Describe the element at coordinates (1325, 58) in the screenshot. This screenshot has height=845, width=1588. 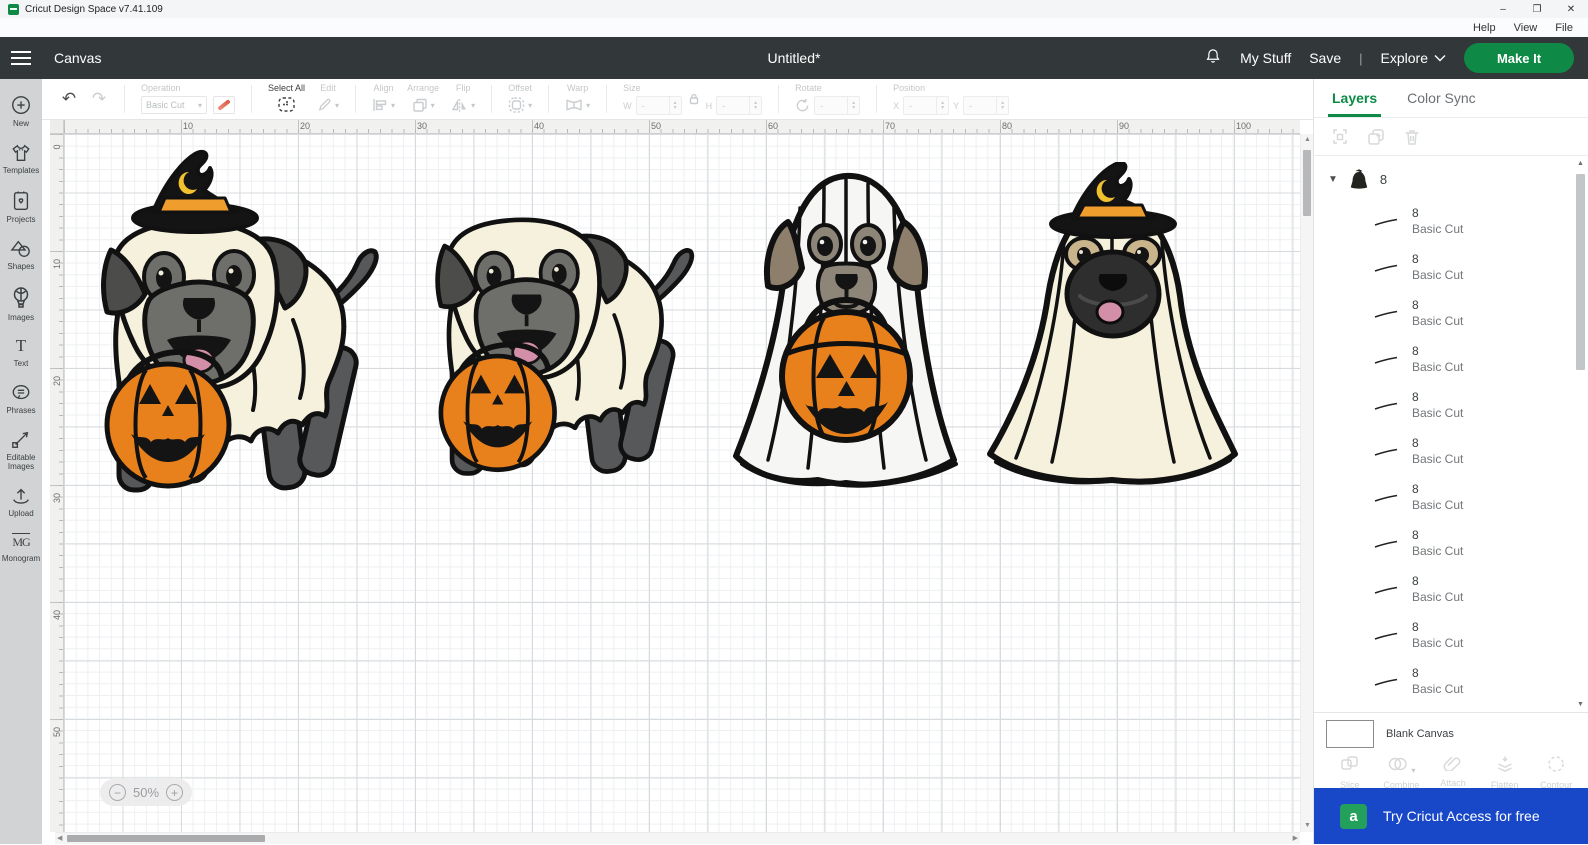
I see `save-link: Save` at that location.